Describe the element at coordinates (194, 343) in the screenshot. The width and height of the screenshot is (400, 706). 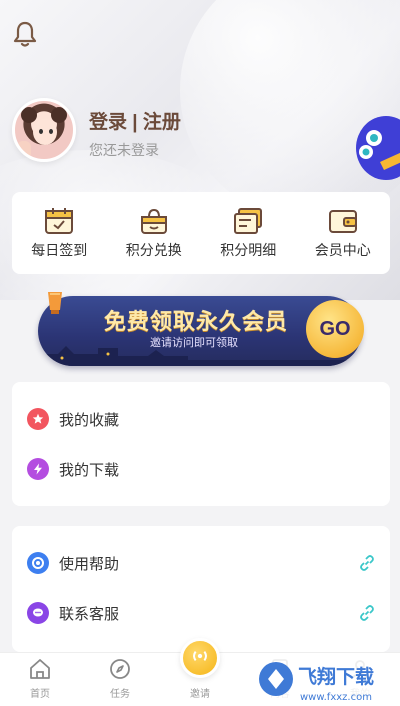
I see `banner-subtitle: 邀请访问即可领取` at that location.